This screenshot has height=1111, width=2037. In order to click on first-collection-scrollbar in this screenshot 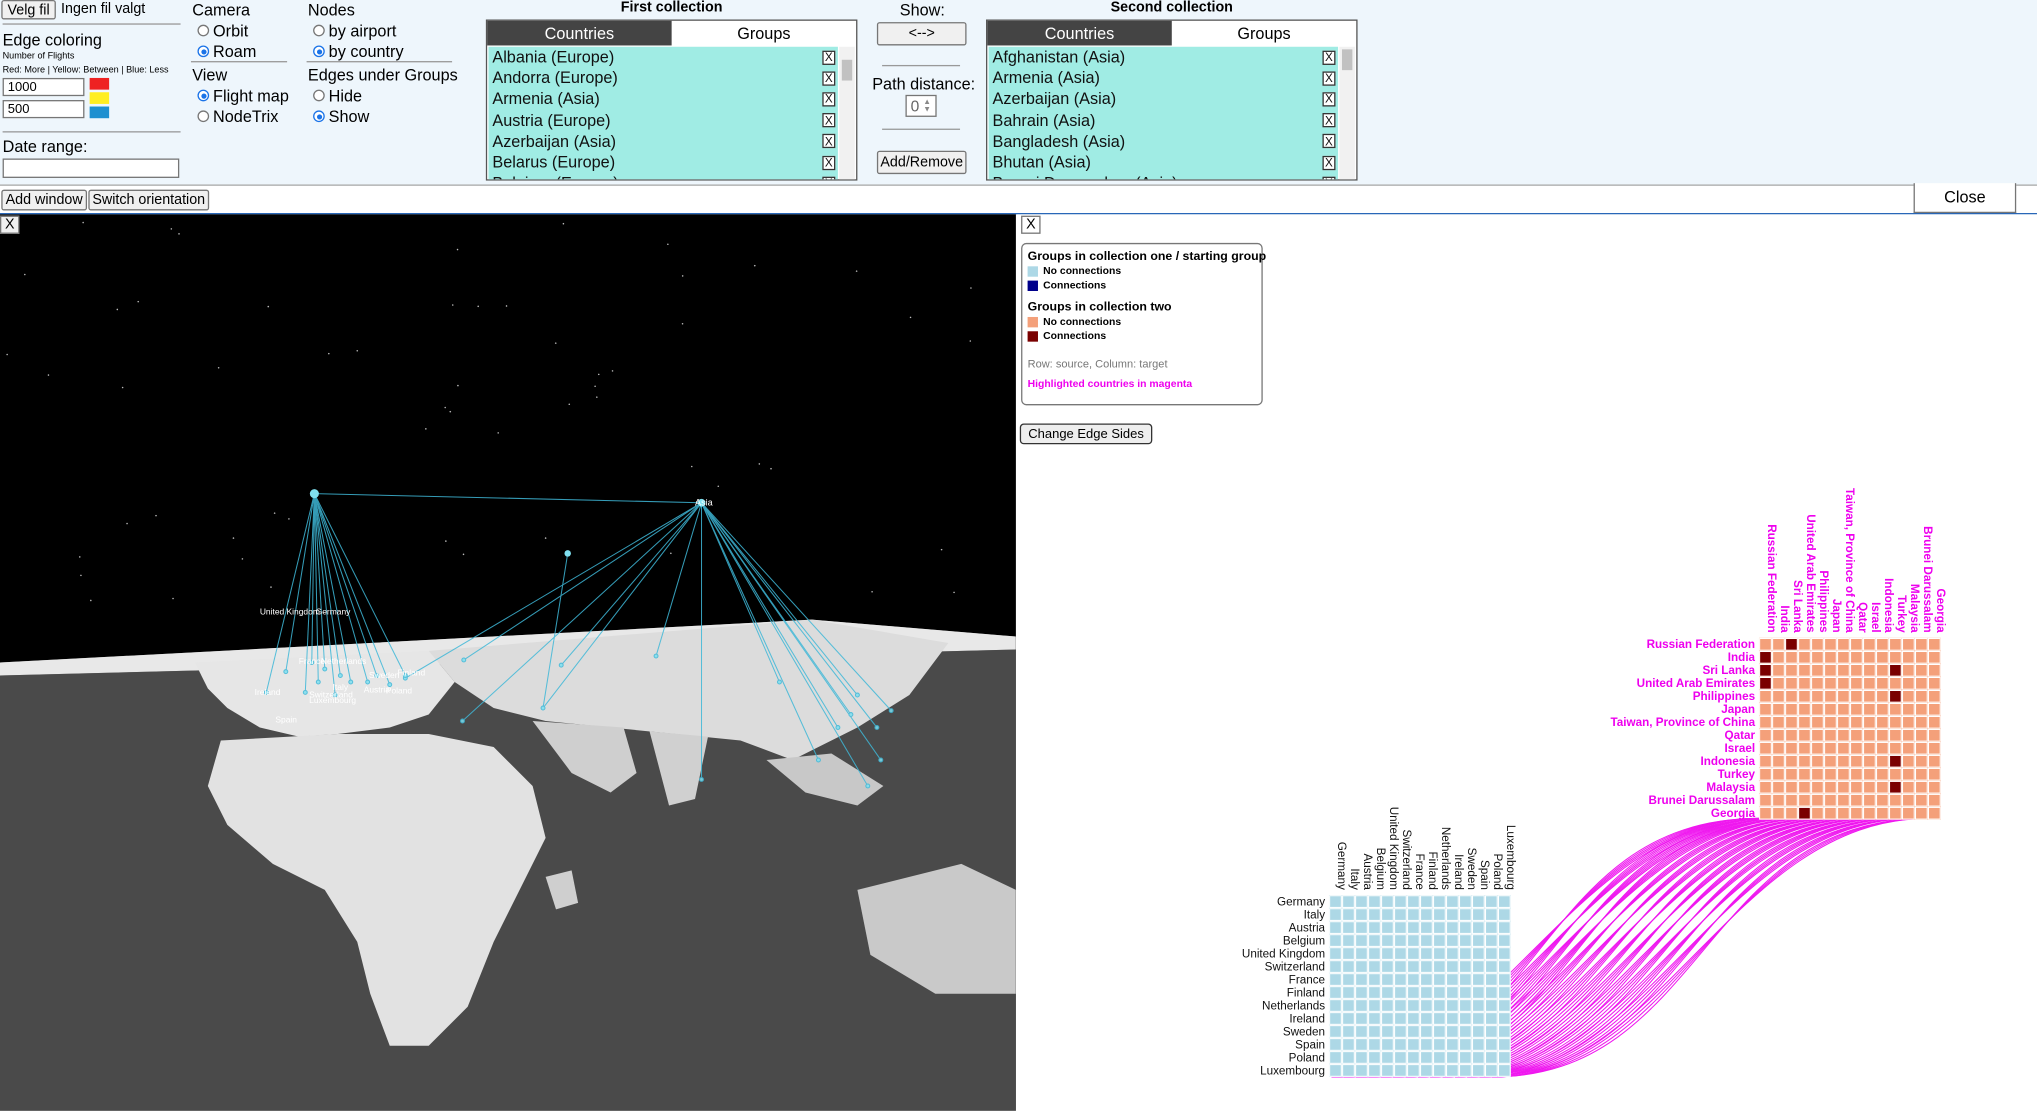, I will do `click(847, 113)`.